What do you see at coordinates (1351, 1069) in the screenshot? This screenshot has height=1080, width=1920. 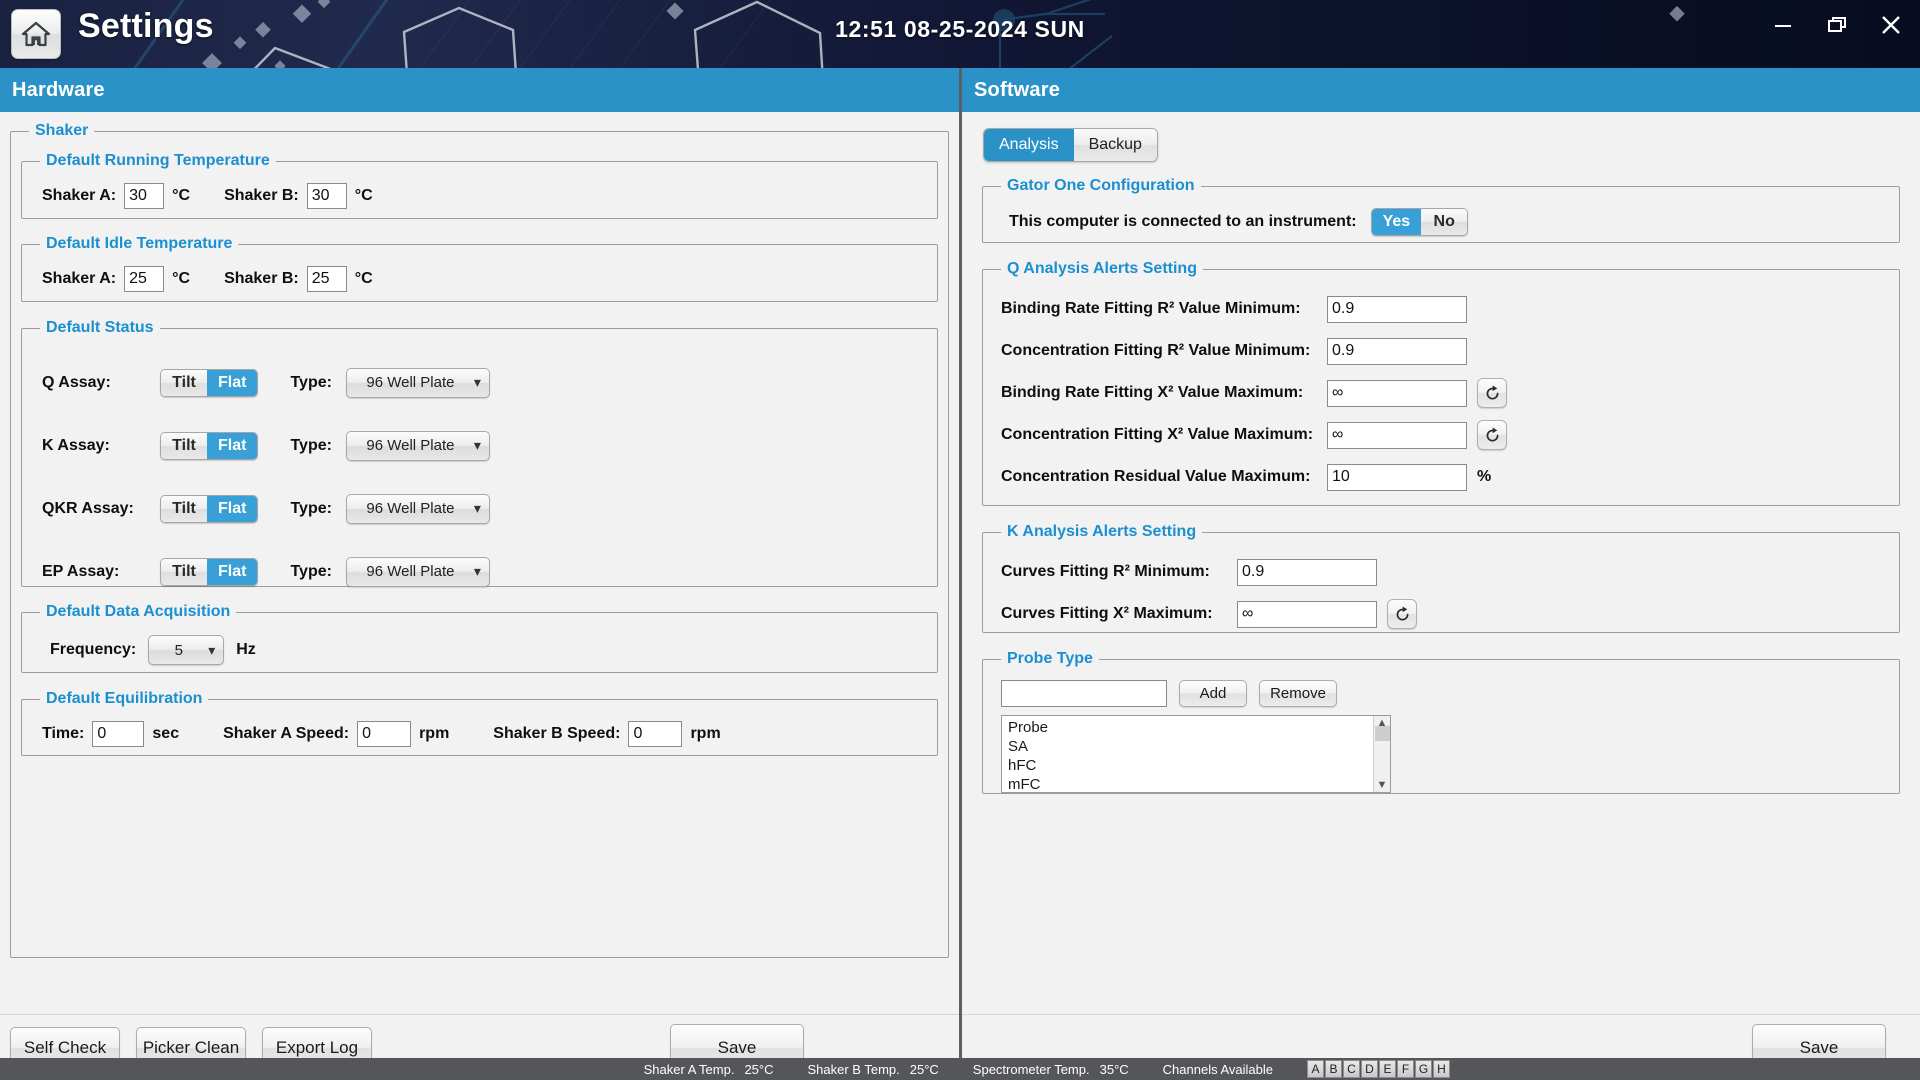 I see `channel-badge: C` at bounding box center [1351, 1069].